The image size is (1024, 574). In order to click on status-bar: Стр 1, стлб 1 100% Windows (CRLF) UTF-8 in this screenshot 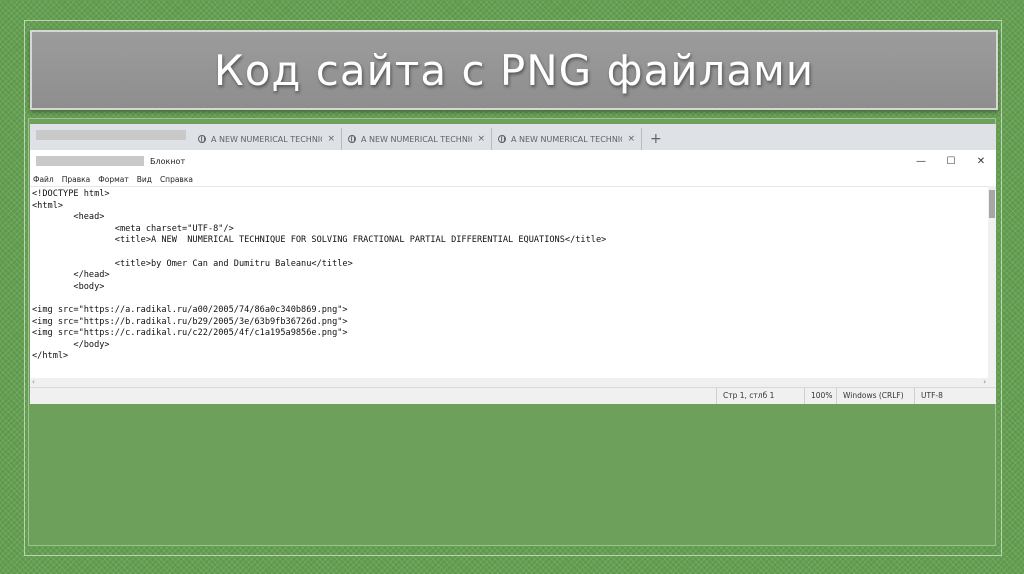, I will do `click(513, 395)`.